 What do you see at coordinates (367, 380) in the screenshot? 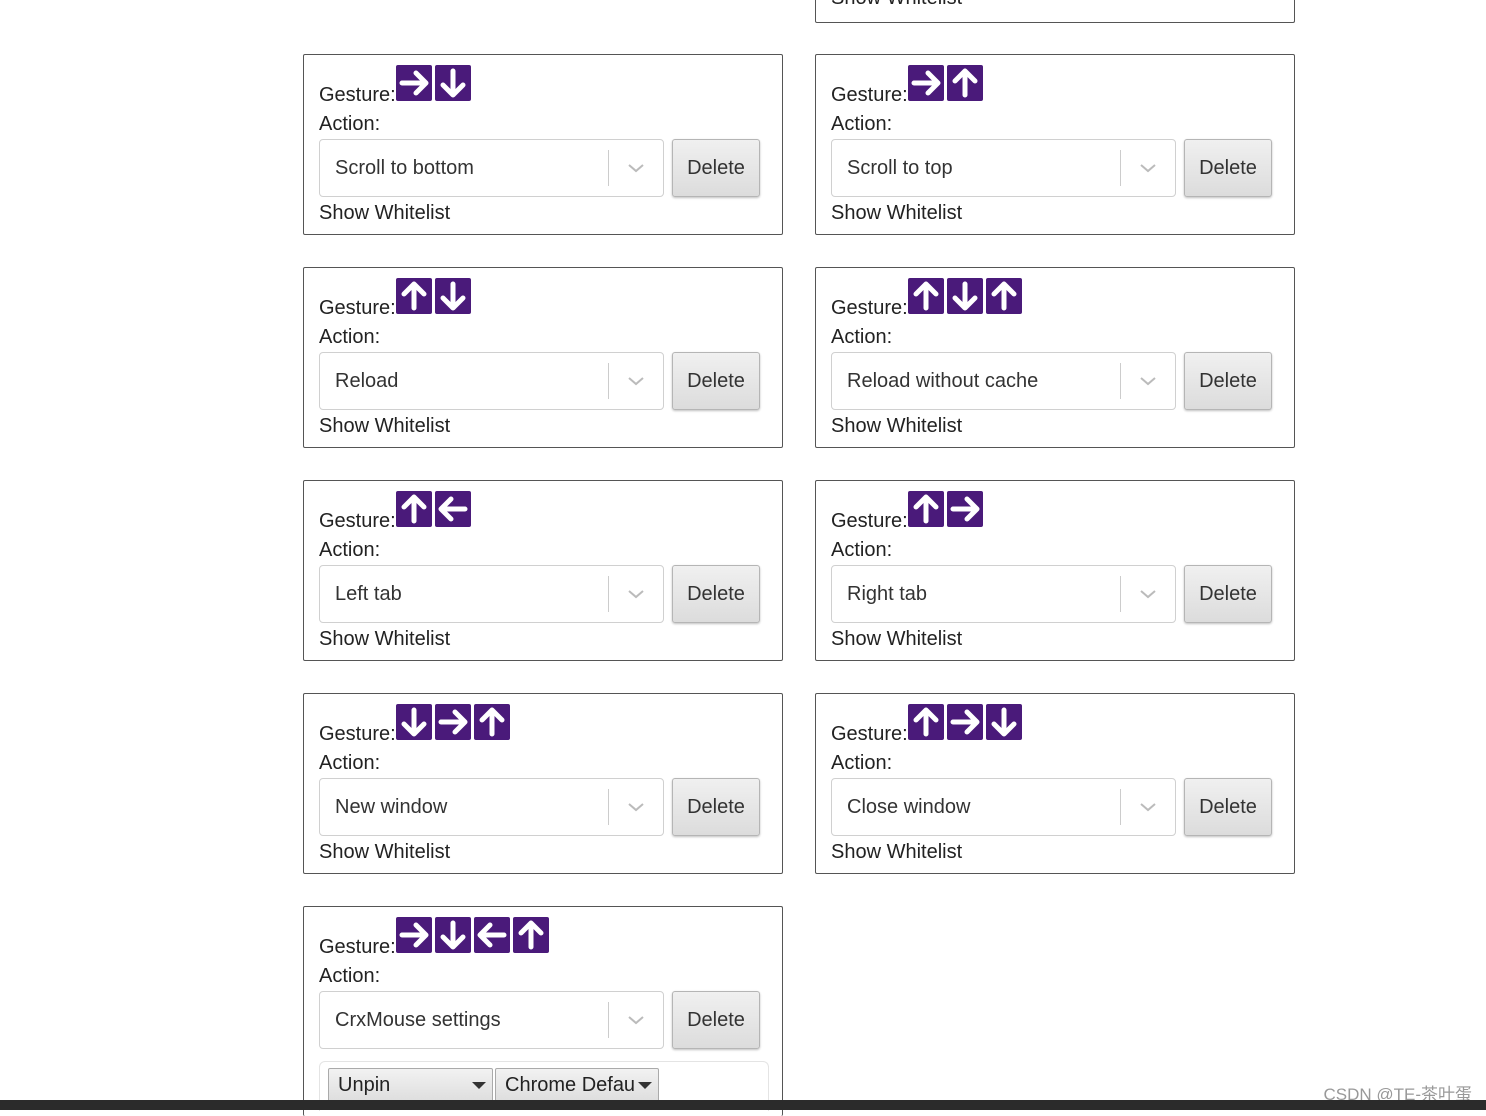
I see `action-select-value: Reload` at bounding box center [367, 380].